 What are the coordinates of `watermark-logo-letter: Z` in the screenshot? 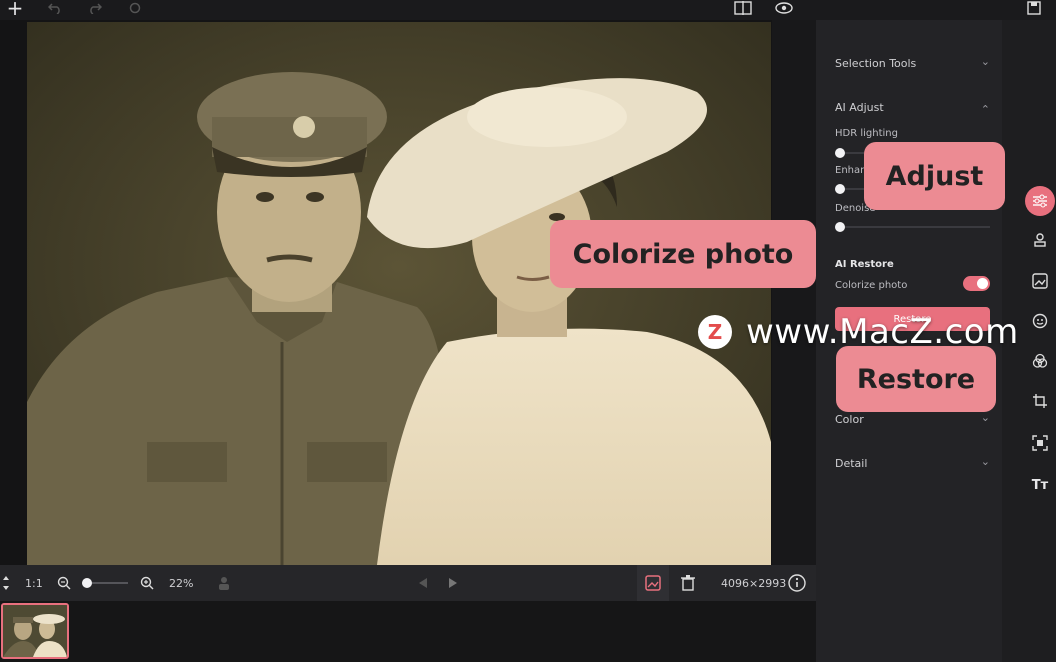 It's located at (715, 332).